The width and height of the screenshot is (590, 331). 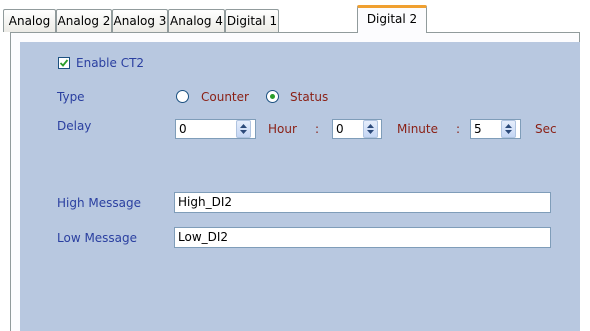 I want to click on low-message-input: Low_DI2, so click(x=362, y=237).